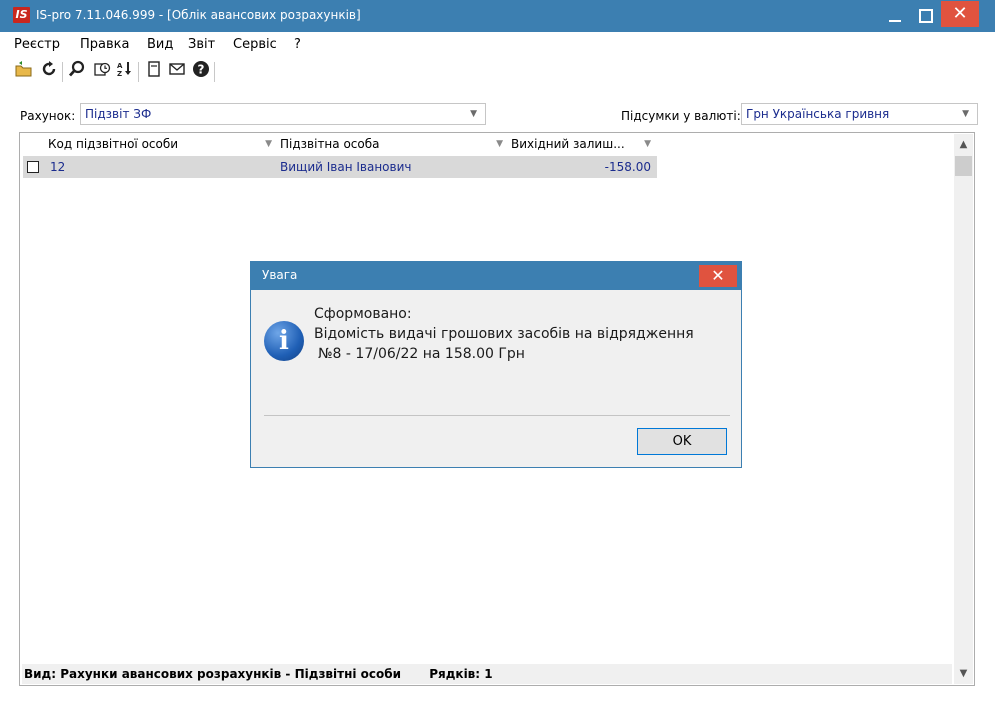 The width and height of the screenshot is (995, 701). Describe the element at coordinates (255, 44) in the screenshot. I see `menu-service: Сервіс` at that location.